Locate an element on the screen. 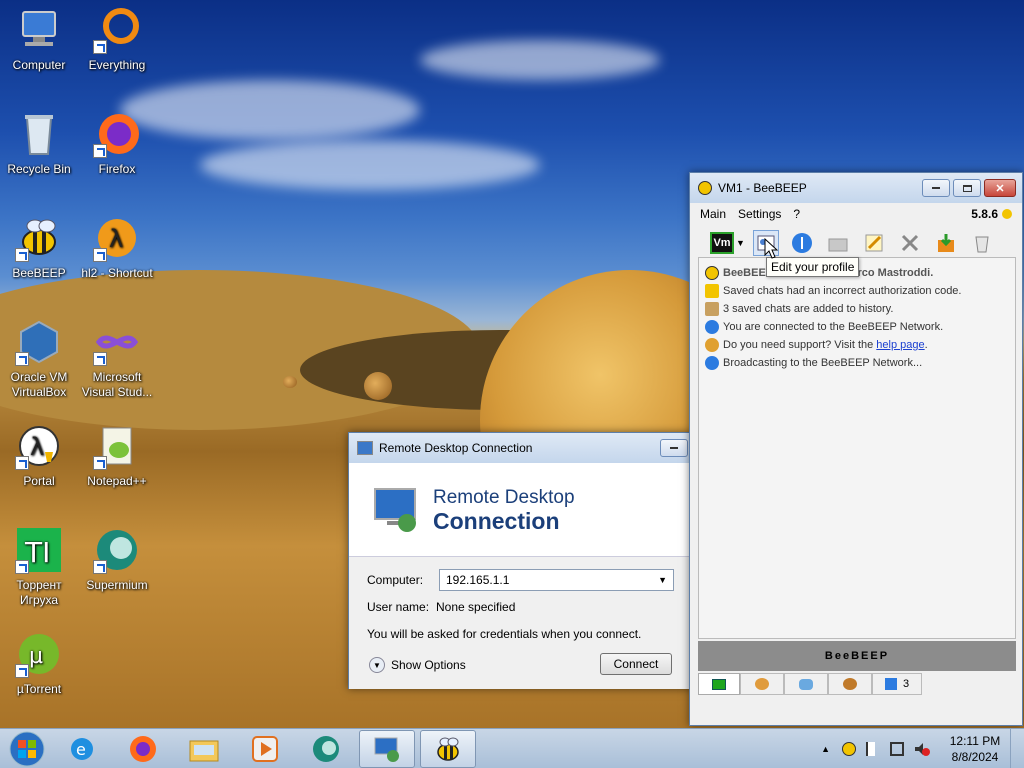 Image resolution: width=1024 pixels, height=768 pixels. beebeep-toolbar: Vm ▼ is located at coordinates (856, 243).